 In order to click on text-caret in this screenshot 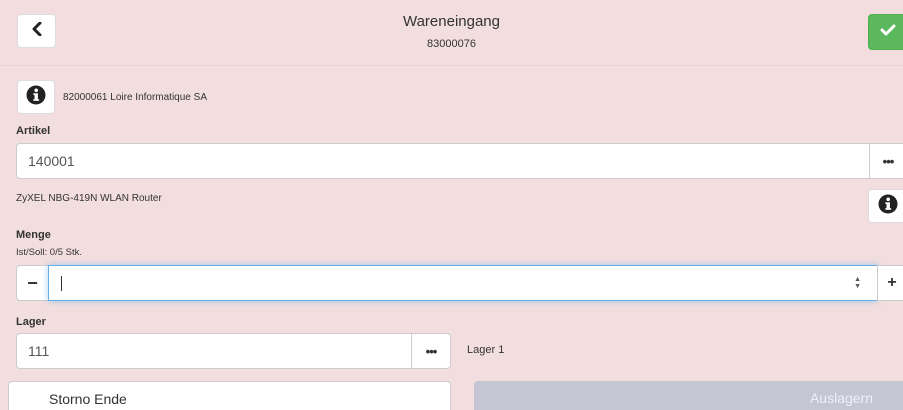, I will do `click(61, 283)`.